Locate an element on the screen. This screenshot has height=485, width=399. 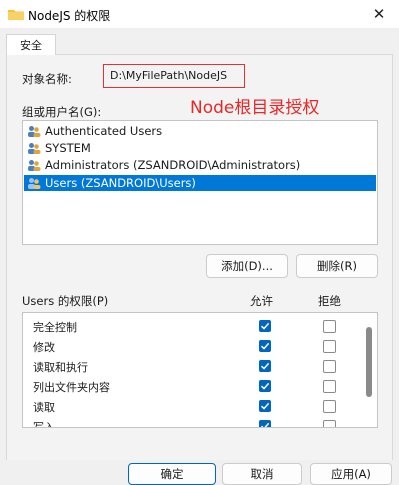
user-item-users: Users (ZSANDROID\Users) is located at coordinates (200, 183).